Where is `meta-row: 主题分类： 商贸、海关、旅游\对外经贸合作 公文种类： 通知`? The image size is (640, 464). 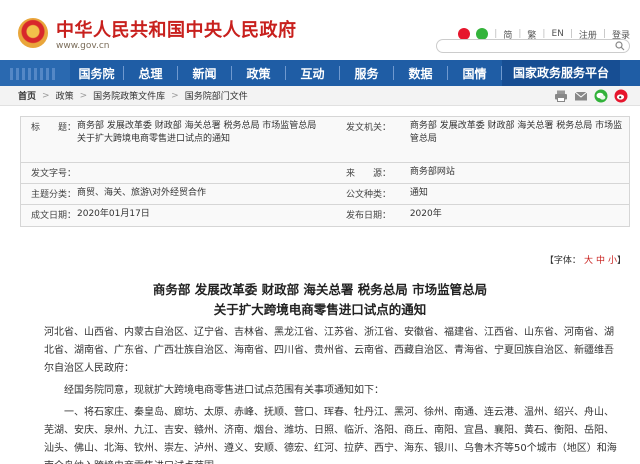
meta-row: 主题分类： 商贸、海关、旅游\对外经贸合作 公文种类： 通知 is located at coordinates (325, 194).